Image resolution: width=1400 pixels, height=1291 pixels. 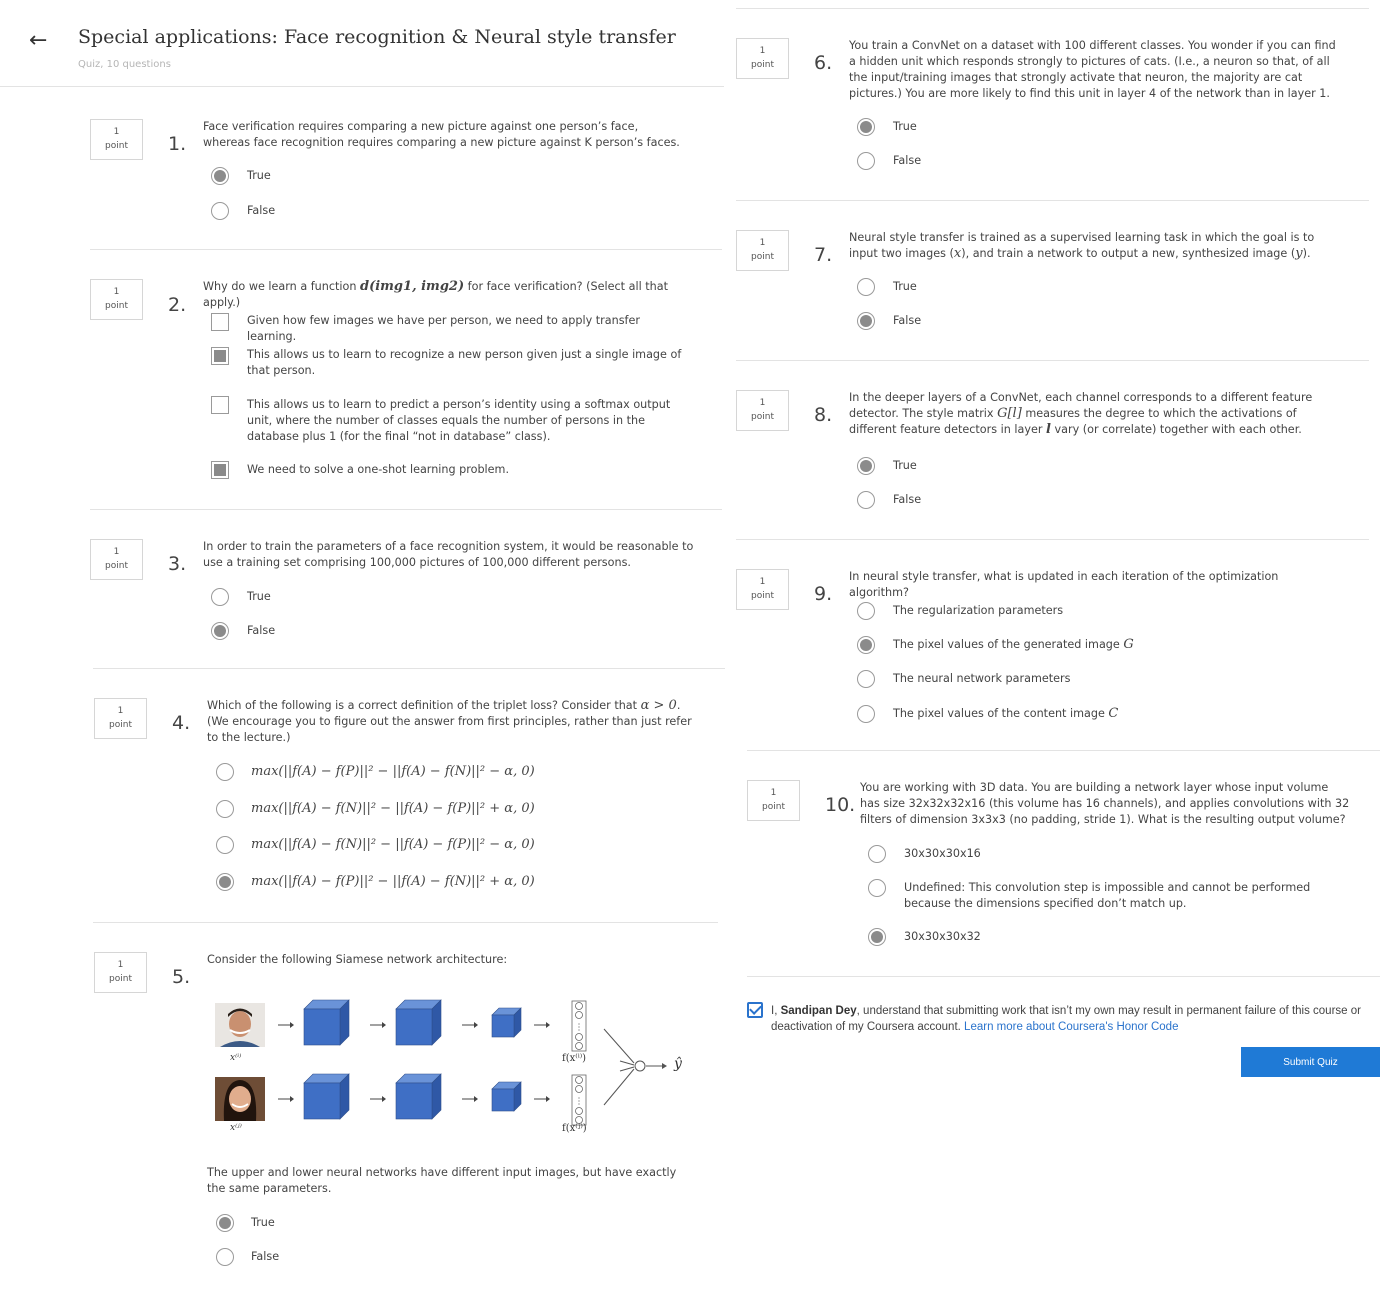 I want to click on face-image-top, so click(x=240, y=1025).